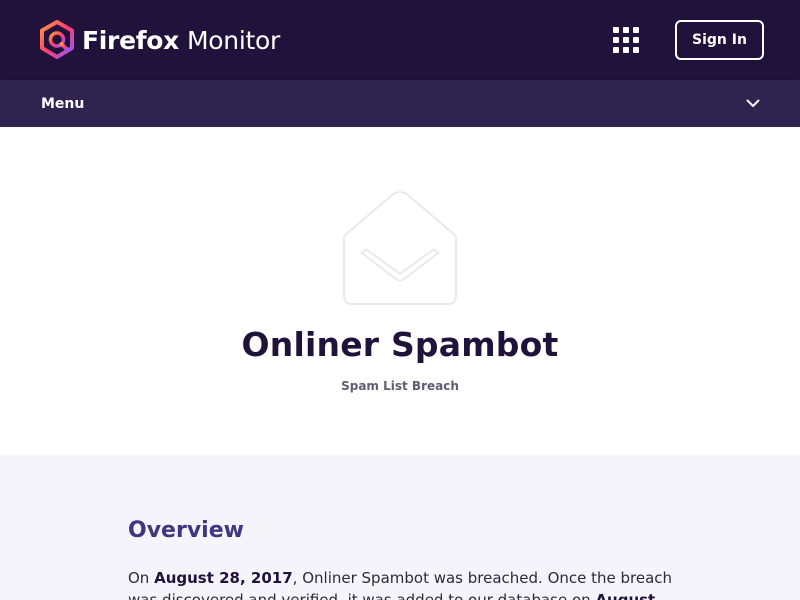  Describe the element at coordinates (57, 39) in the screenshot. I see `firefox-monitor-logo-icon` at that location.